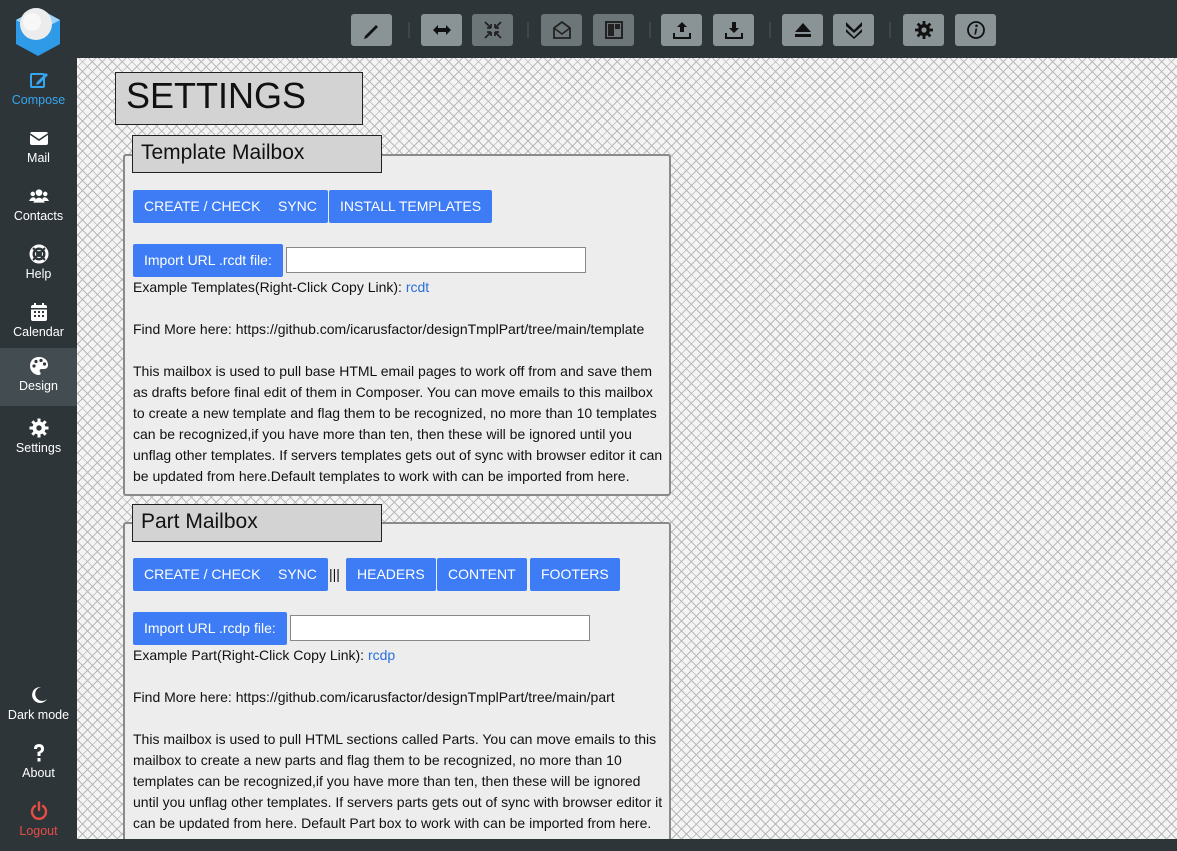 Image resolution: width=1177 pixels, height=851 pixels. Describe the element at coordinates (210, 628) in the screenshot. I see `import-rcdp-button: Import URL .rcdp file:` at that location.